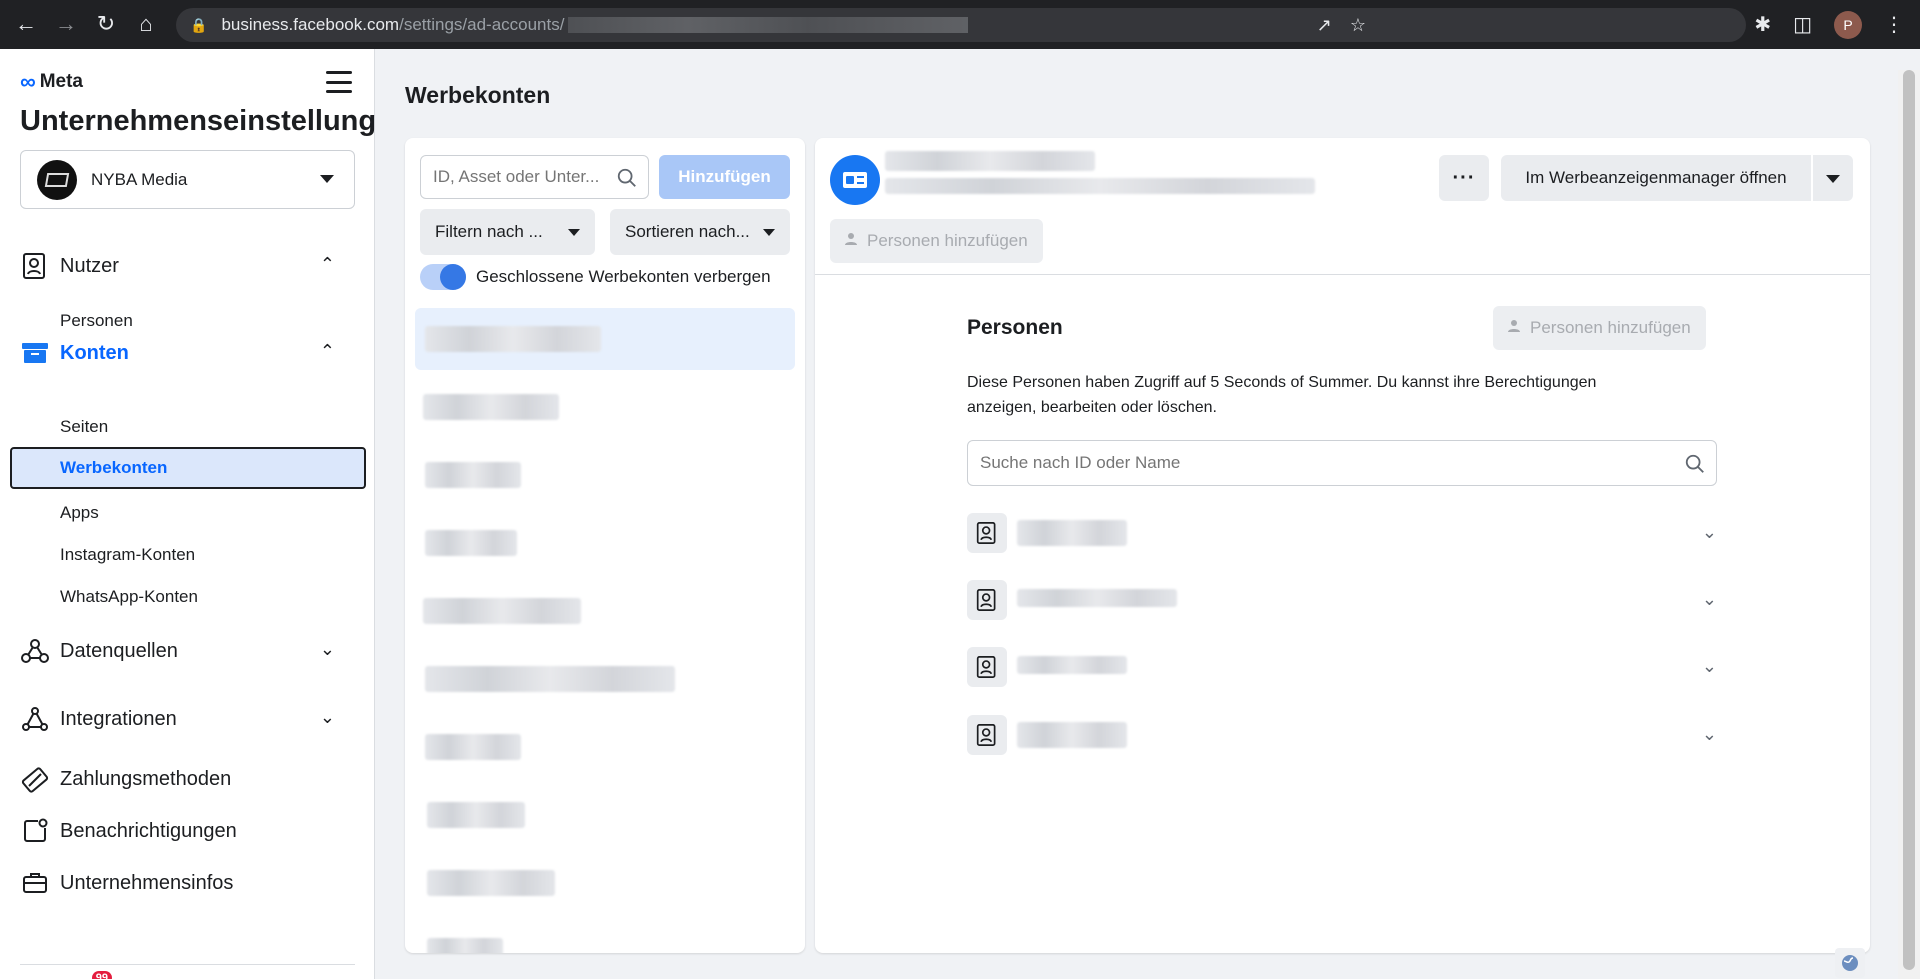 The height and width of the screenshot is (979, 1920). What do you see at coordinates (188, 468) in the screenshot?
I see `sidebar-item-werbekonten: Werbekonten` at bounding box center [188, 468].